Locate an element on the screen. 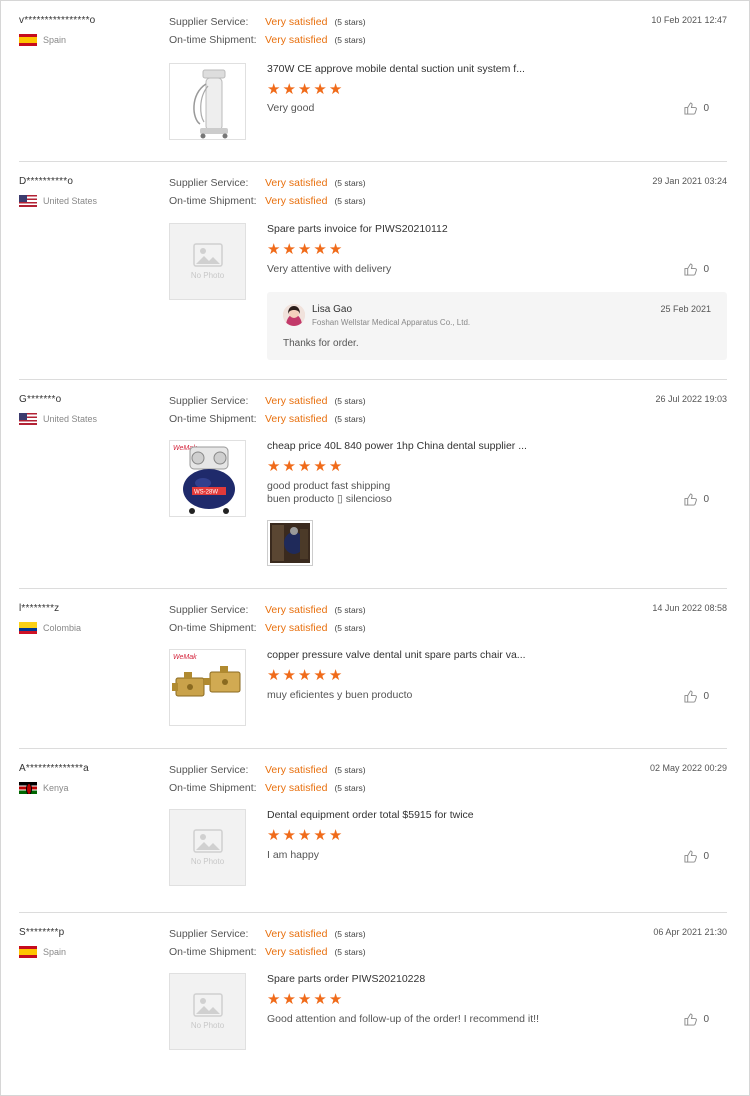 This screenshot has width=750, height=1096. country-label: United States is located at coordinates (70, 201).